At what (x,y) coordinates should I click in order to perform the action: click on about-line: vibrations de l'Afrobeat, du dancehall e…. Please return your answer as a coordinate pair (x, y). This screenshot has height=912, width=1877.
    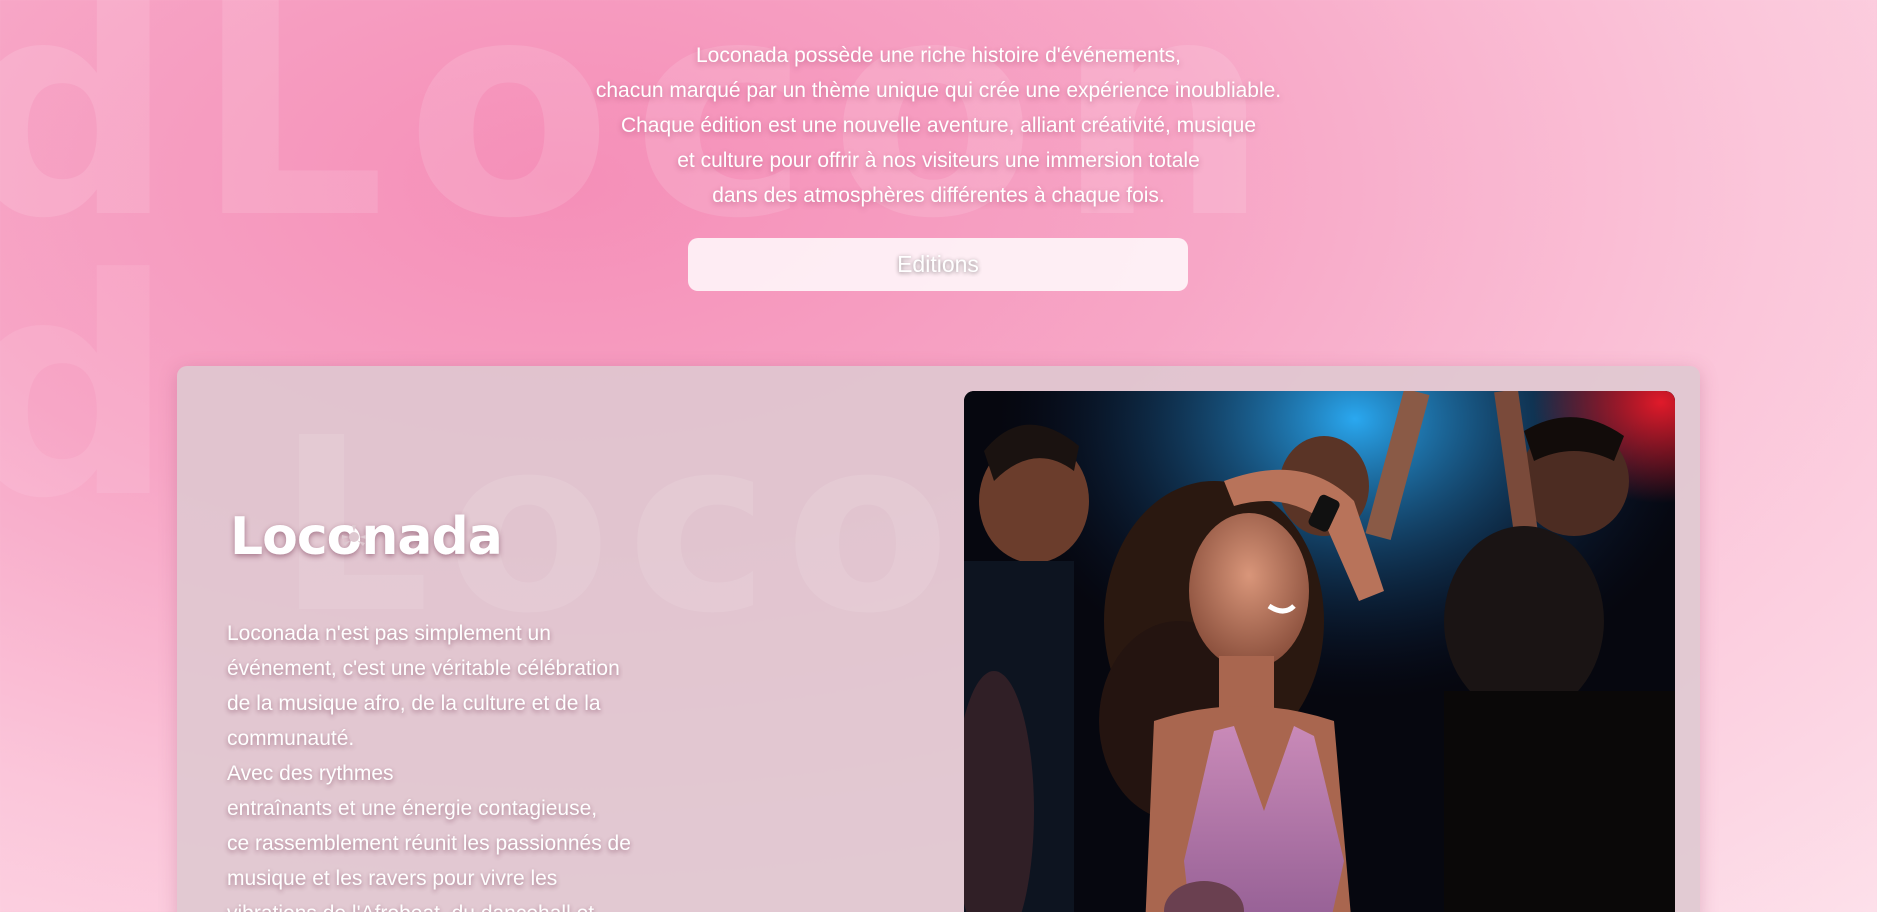
    Looking at the image, I should click on (447, 904).